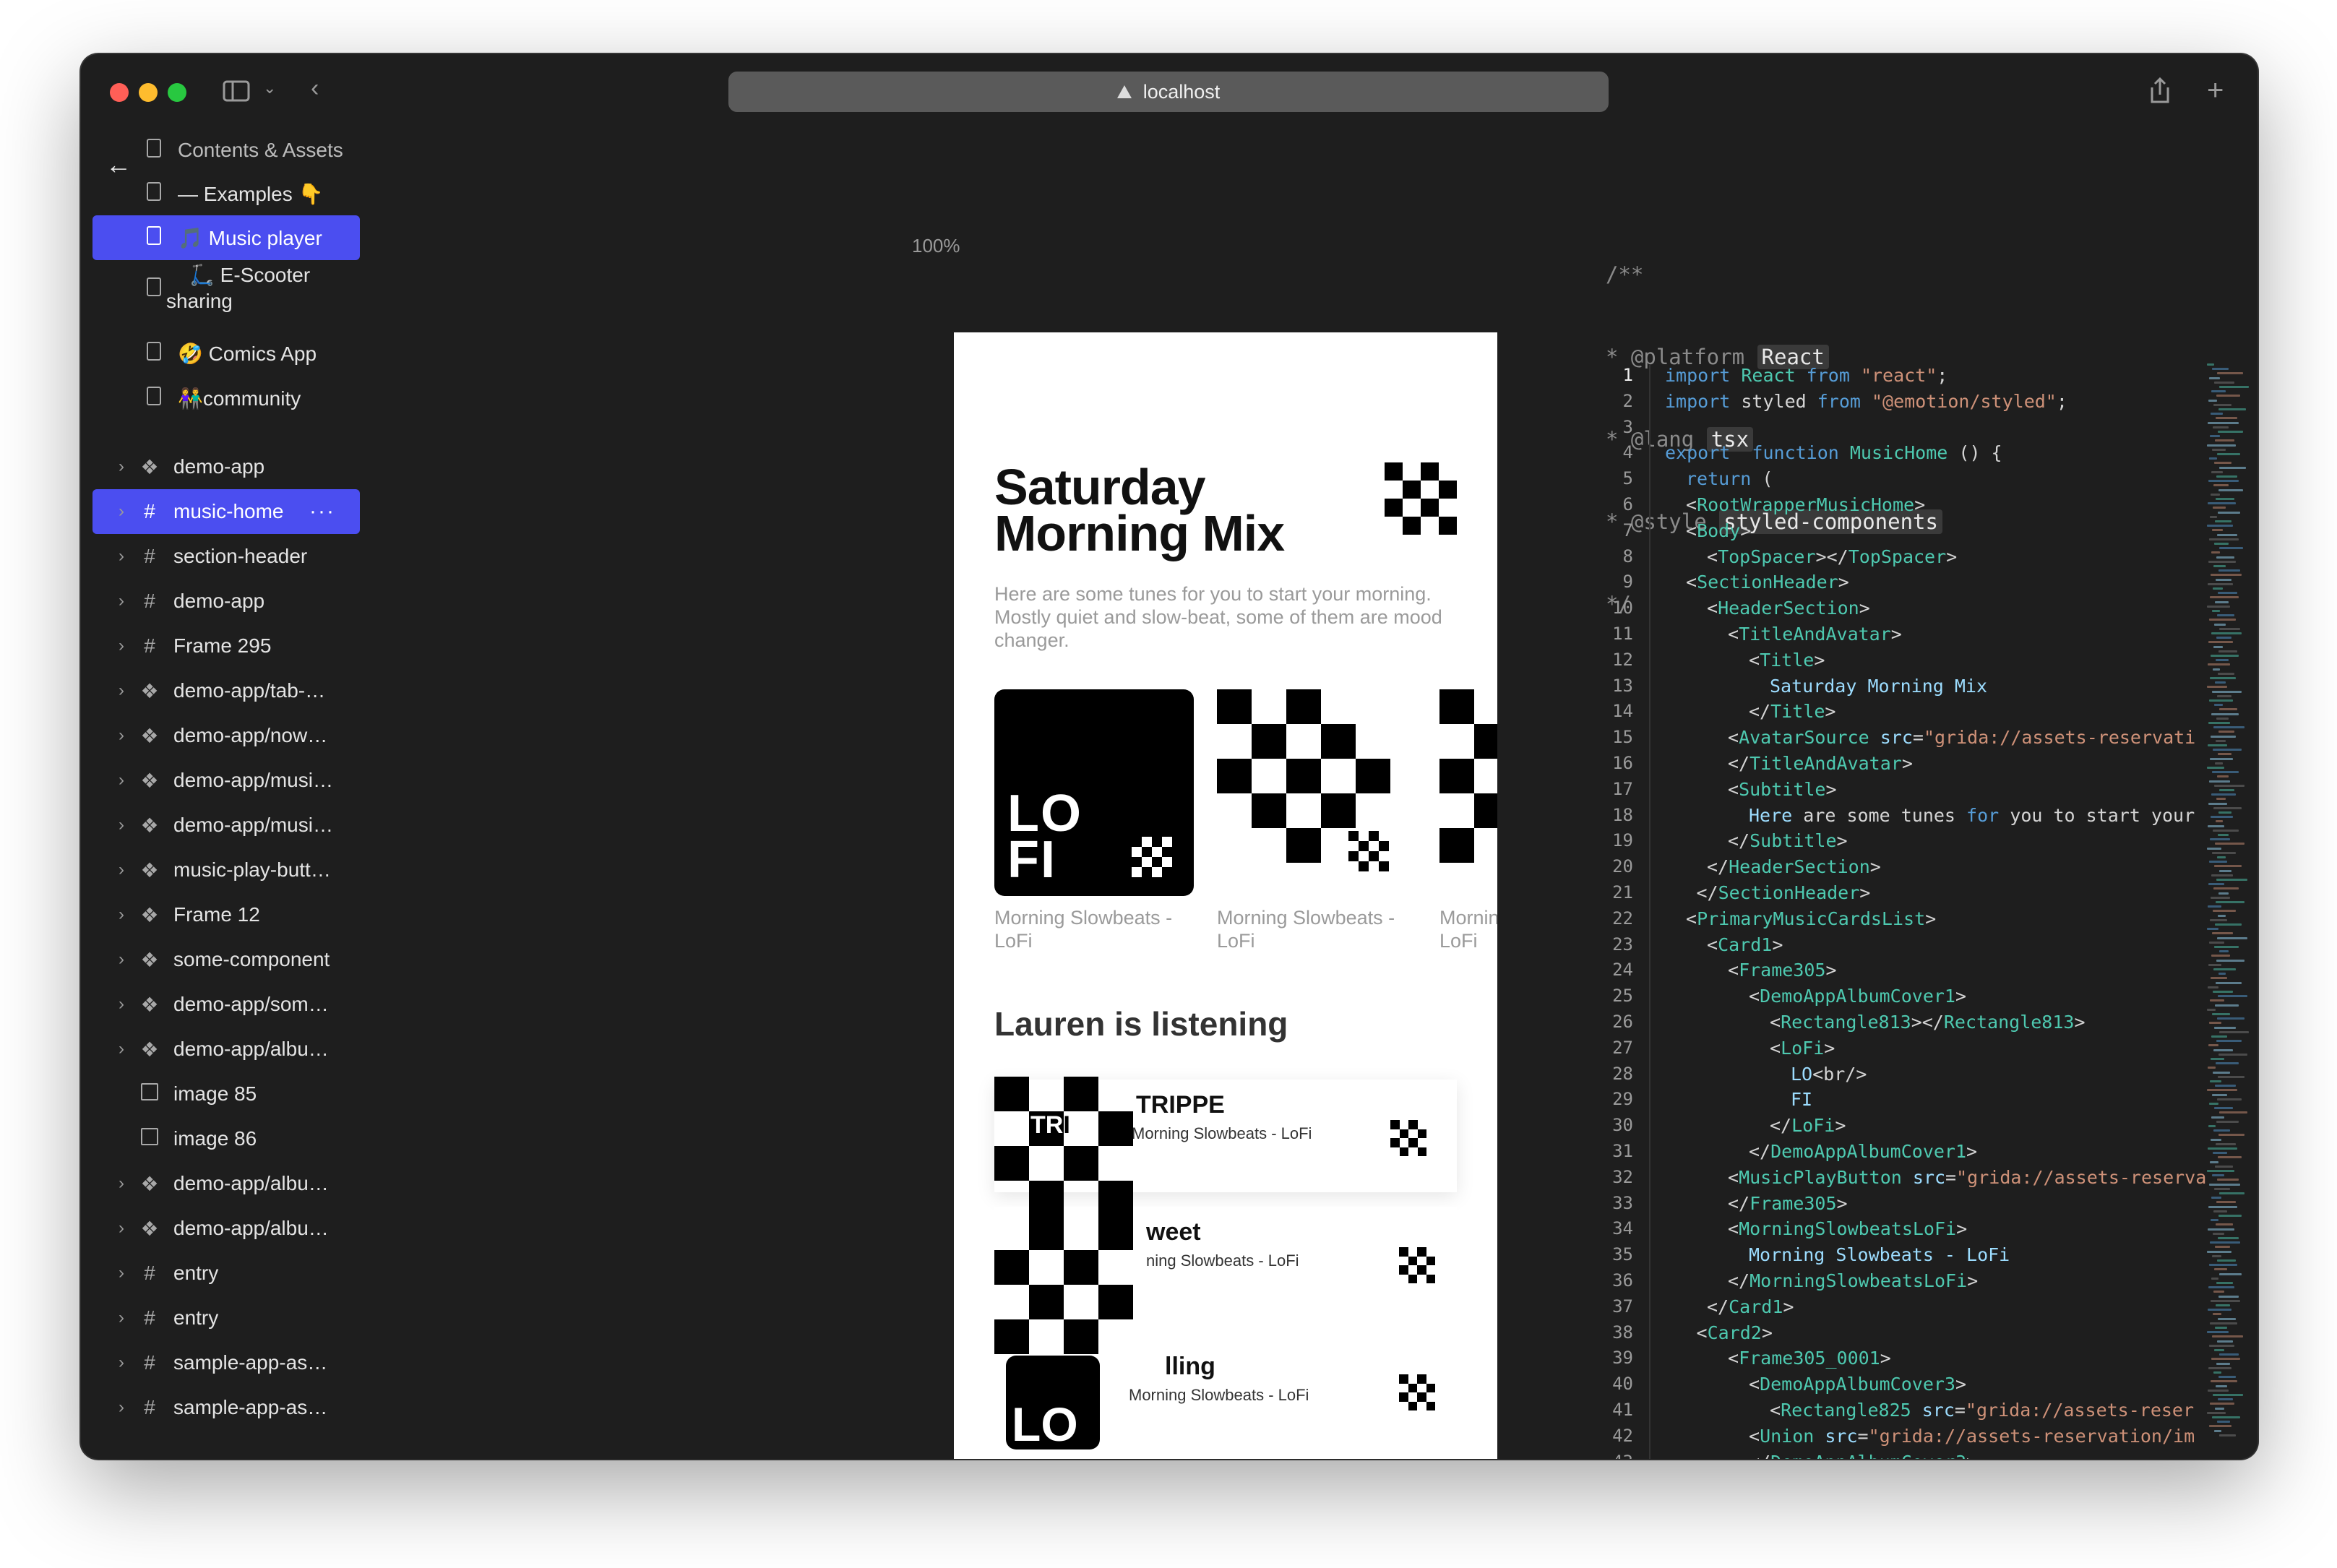 The width and height of the screenshot is (2337, 1568). What do you see at coordinates (226, 511) in the screenshot?
I see `sidebar-item-frame: › # music-home ···` at bounding box center [226, 511].